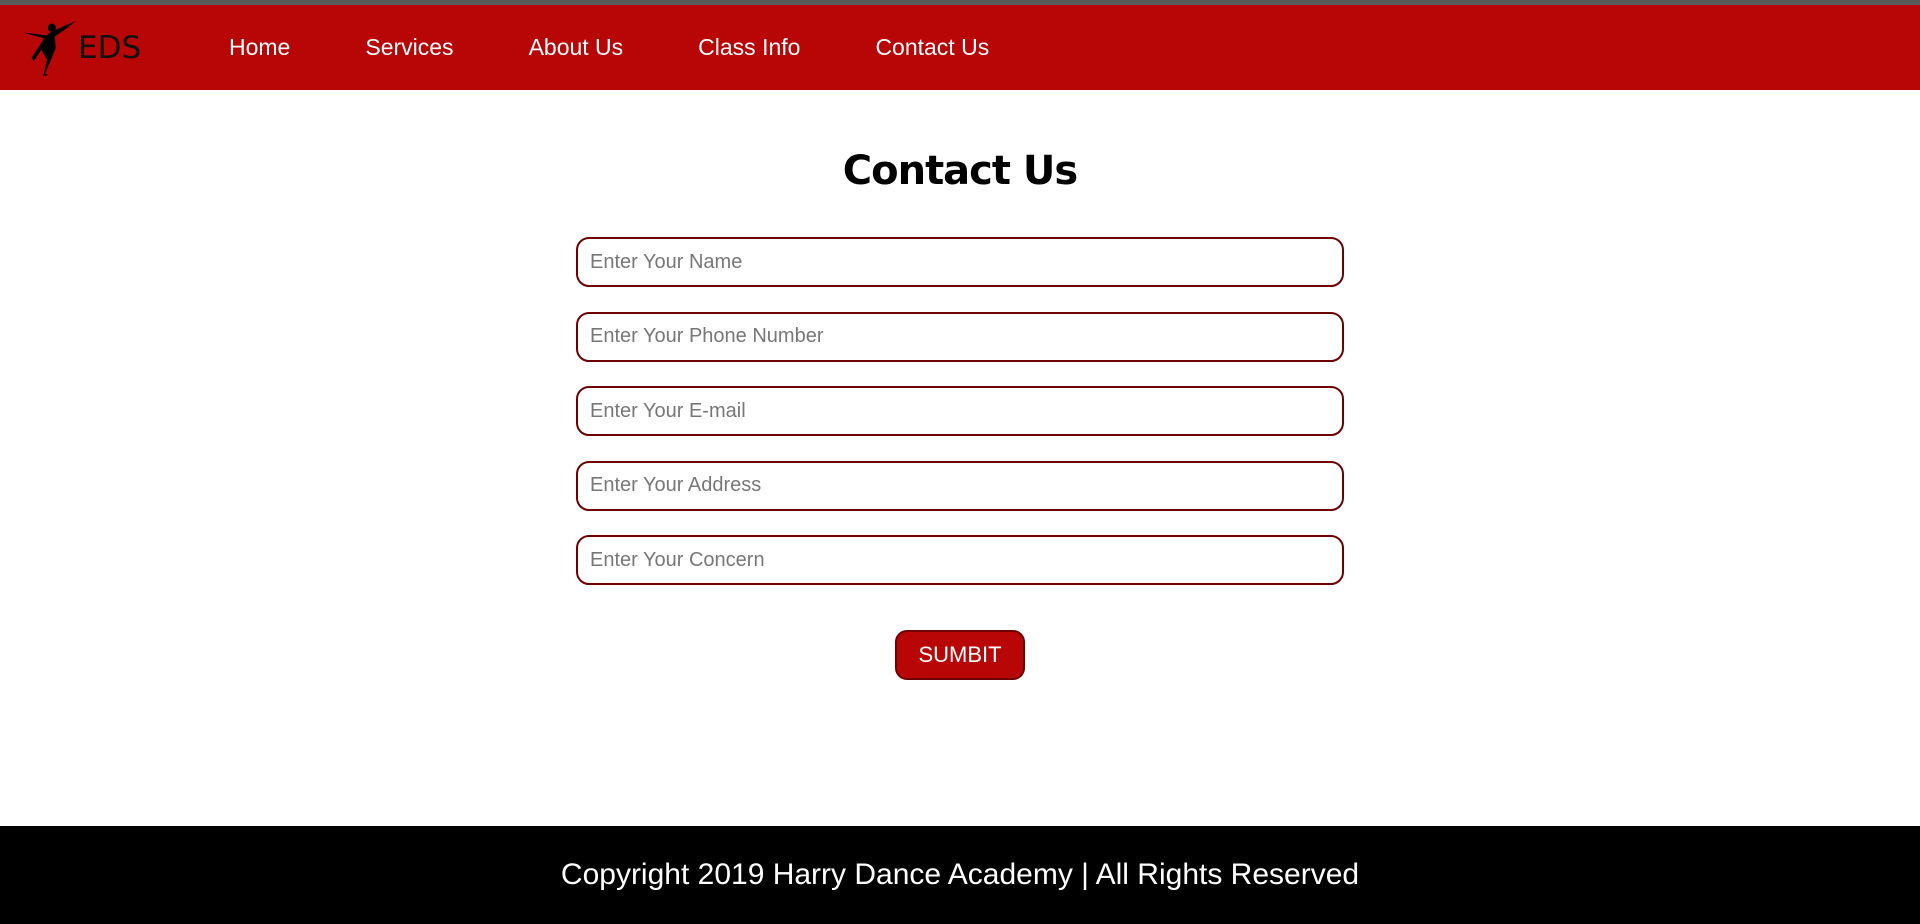 Image resolution: width=1920 pixels, height=924 pixels. I want to click on nav-class-info: Class Info, so click(749, 47).